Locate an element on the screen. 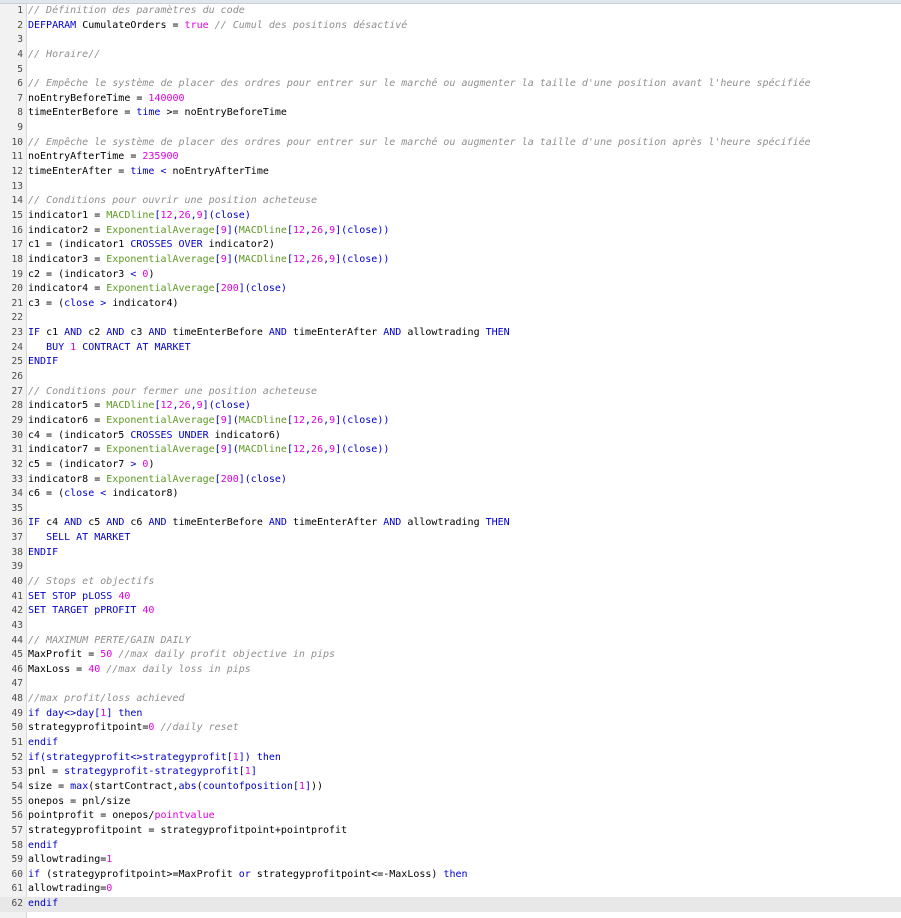  code-line: 11 noEntryAfterTime = 235900 is located at coordinates (450, 157).